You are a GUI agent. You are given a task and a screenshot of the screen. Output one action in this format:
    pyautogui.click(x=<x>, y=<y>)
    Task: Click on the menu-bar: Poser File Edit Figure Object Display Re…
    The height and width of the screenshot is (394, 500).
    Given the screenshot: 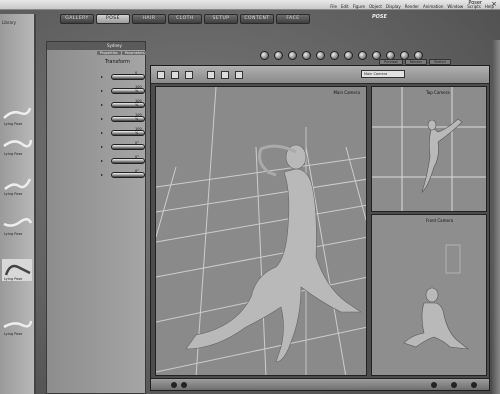 What is the action you would take?
    pyautogui.click(x=250, y=5)
    